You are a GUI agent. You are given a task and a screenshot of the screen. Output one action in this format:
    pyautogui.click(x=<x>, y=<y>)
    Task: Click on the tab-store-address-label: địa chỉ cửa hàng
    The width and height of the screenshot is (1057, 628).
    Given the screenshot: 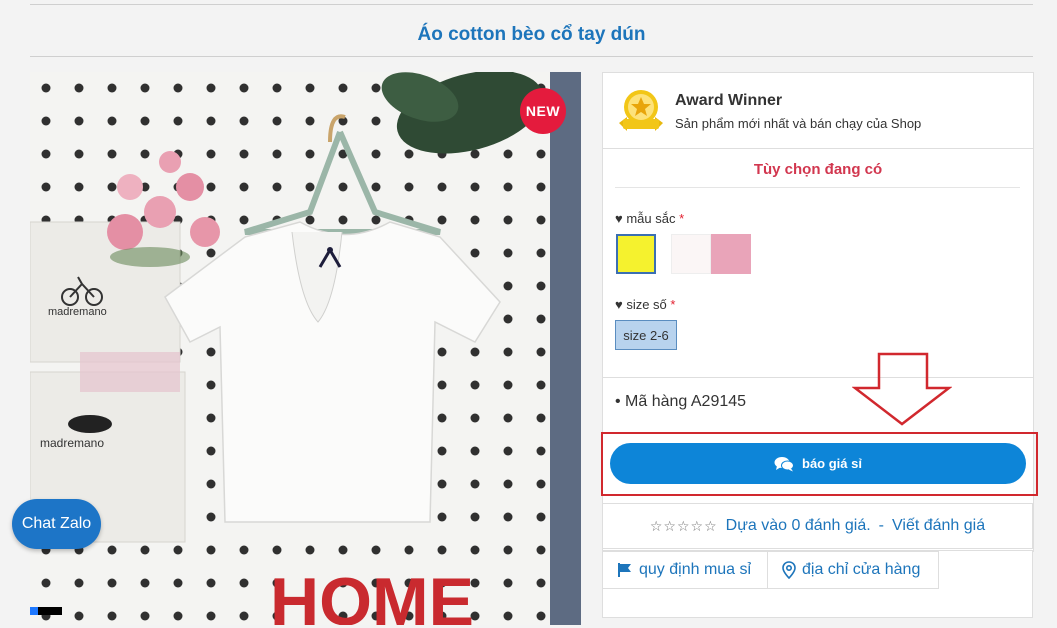 What is the action you would take?
    pyautogui.click(x=861, y=569)
    